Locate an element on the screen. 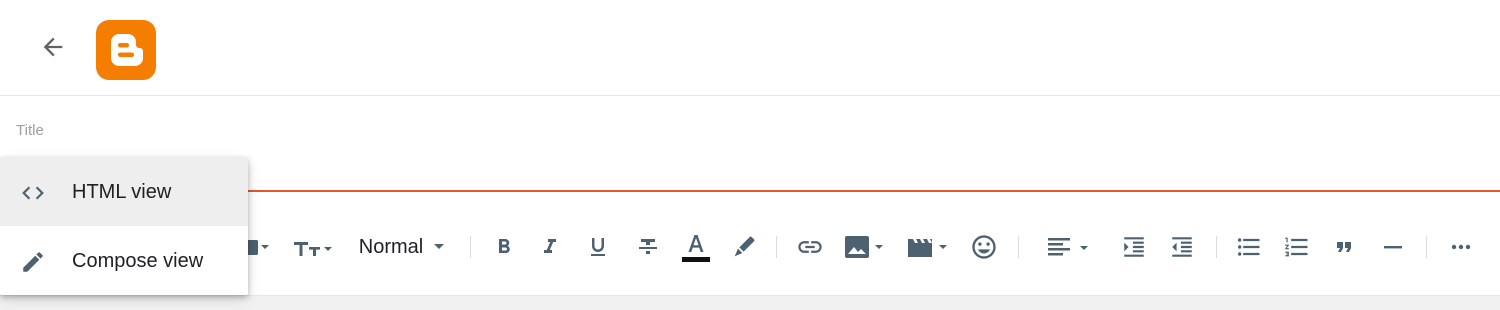  font-size-button is located at coordinates (313, 247).